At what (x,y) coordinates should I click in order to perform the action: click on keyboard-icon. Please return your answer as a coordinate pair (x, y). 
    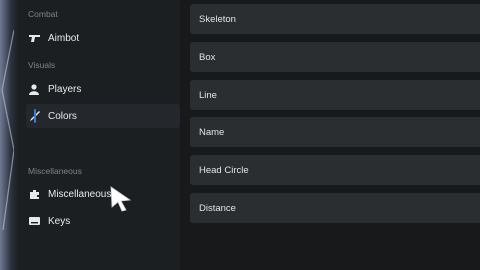
    Looking at the image, I should click on (34, 221).